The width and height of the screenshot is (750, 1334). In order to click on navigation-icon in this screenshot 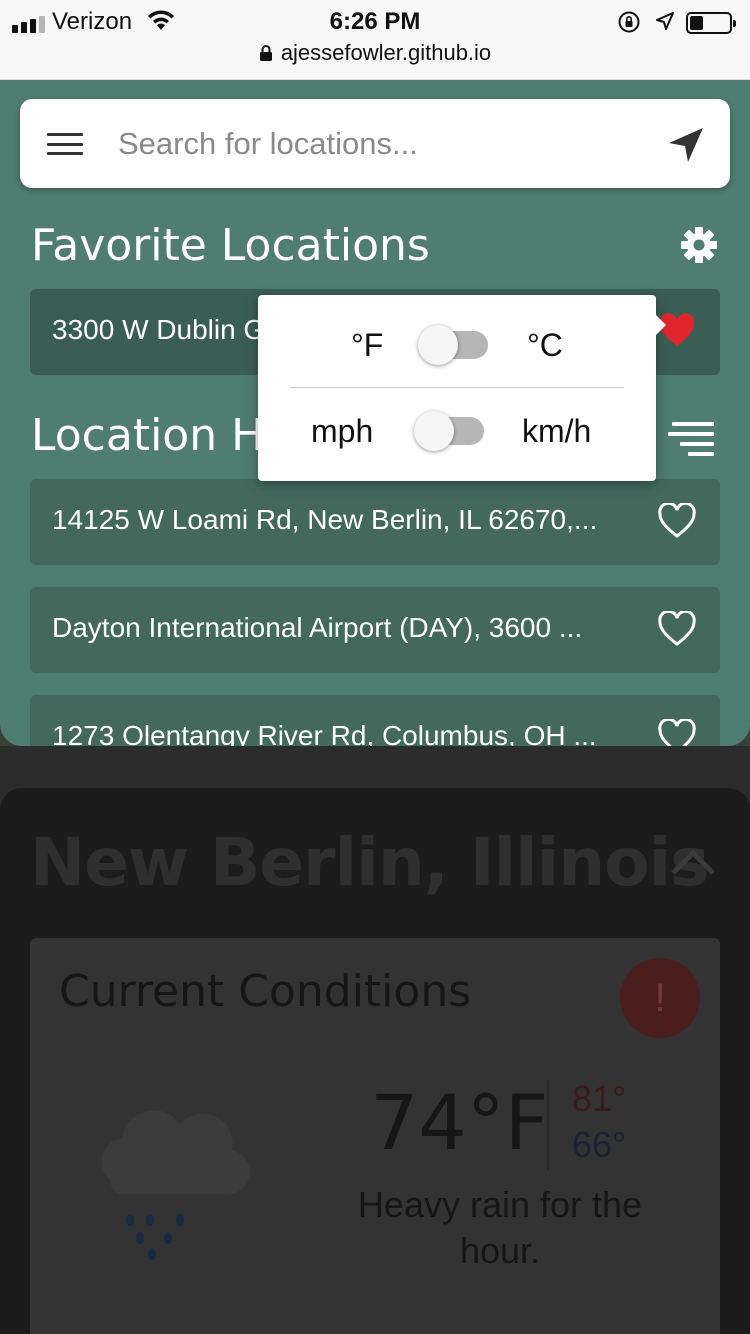, I will do `click(686, 145)`.